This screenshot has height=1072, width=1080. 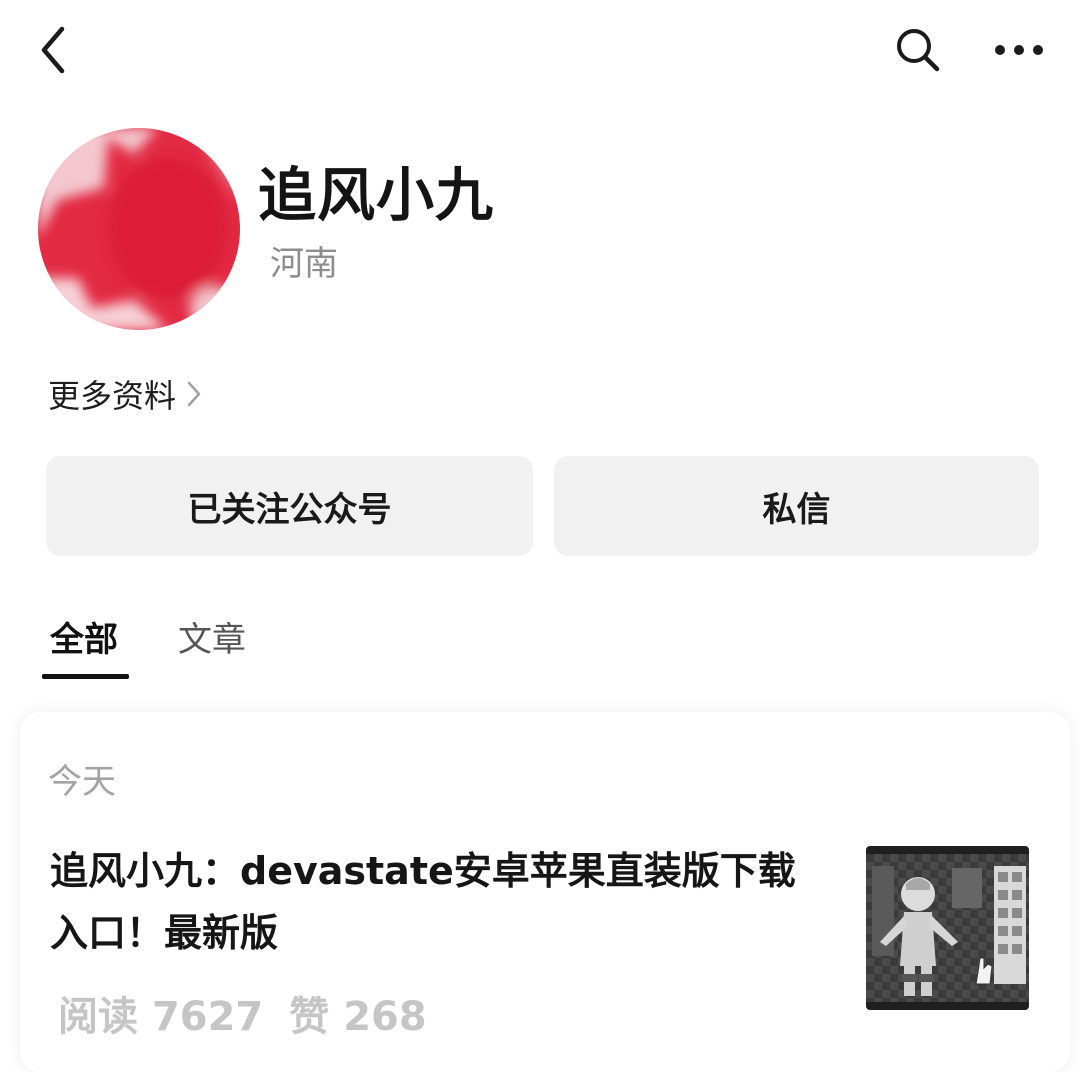 I want to click on article-thumbnail, so click(x=947, y=928).